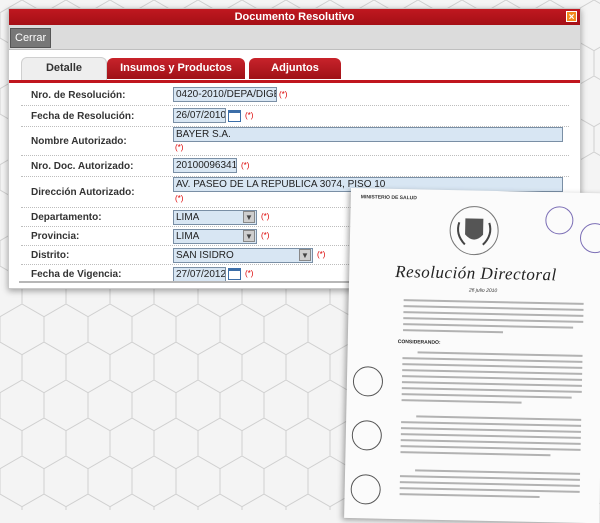 The height and width of the screenshot is (523, 600). Describe the element at coordinates (50, 255) in the screenshot. I see `label-distrito: Distrito:` at that location.